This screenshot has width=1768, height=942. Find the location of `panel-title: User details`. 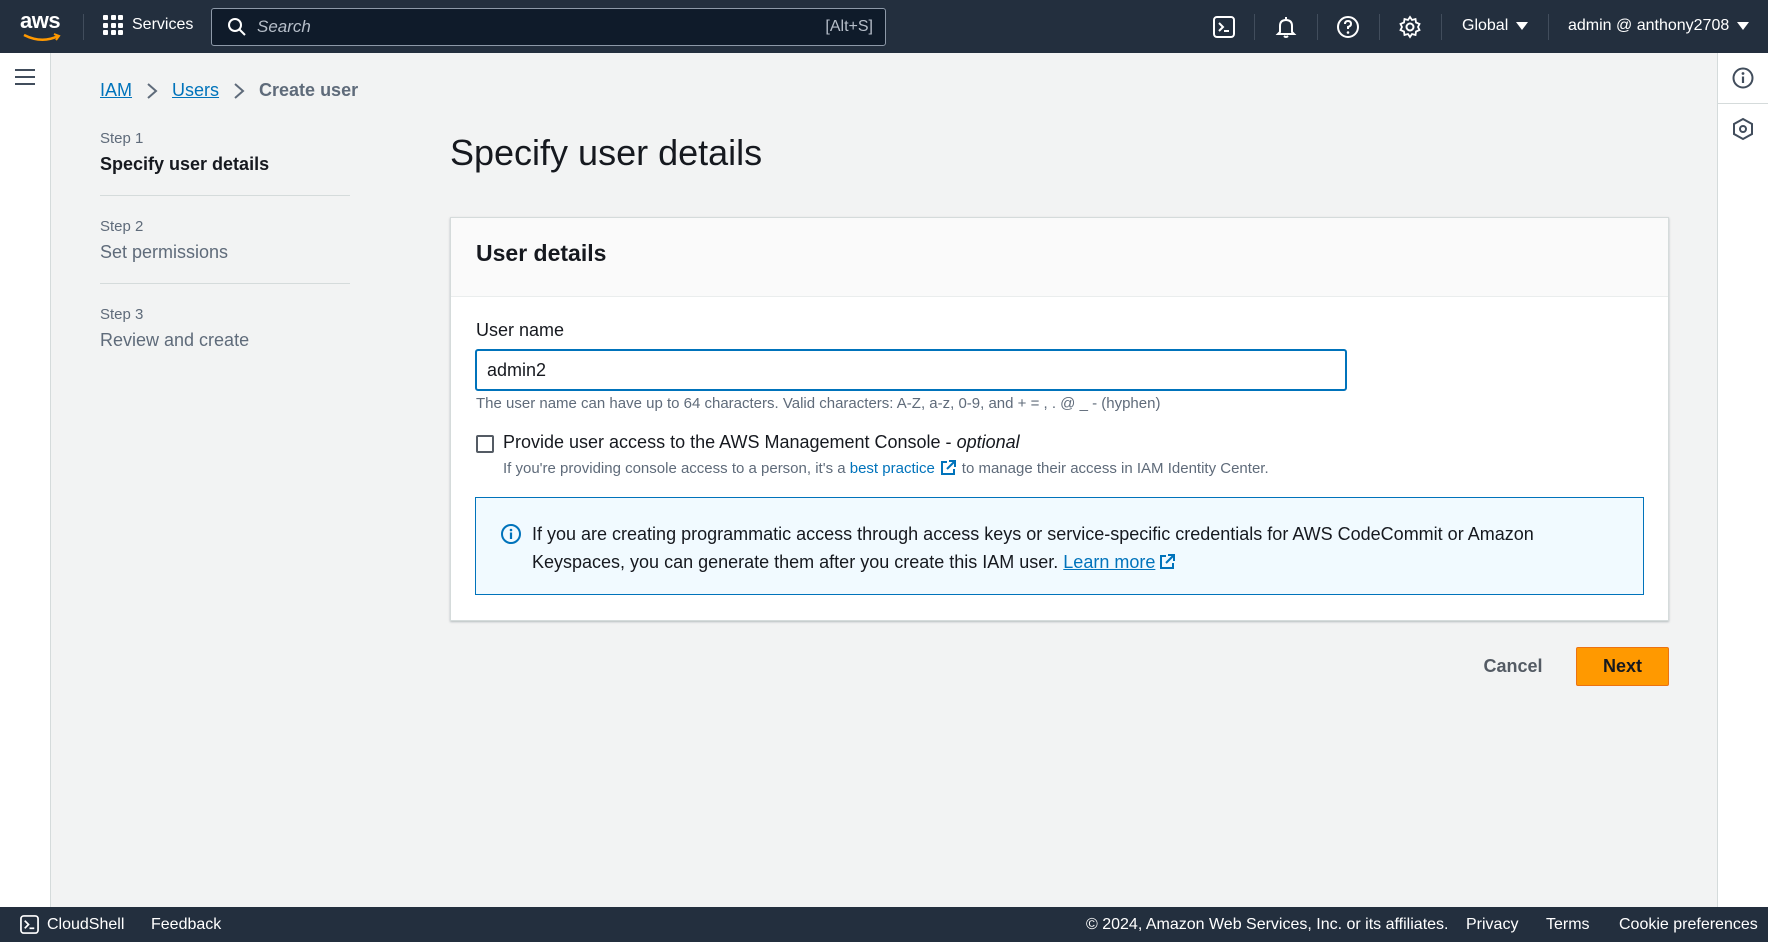

panel-title: User details is located at coordinates (541, 253).